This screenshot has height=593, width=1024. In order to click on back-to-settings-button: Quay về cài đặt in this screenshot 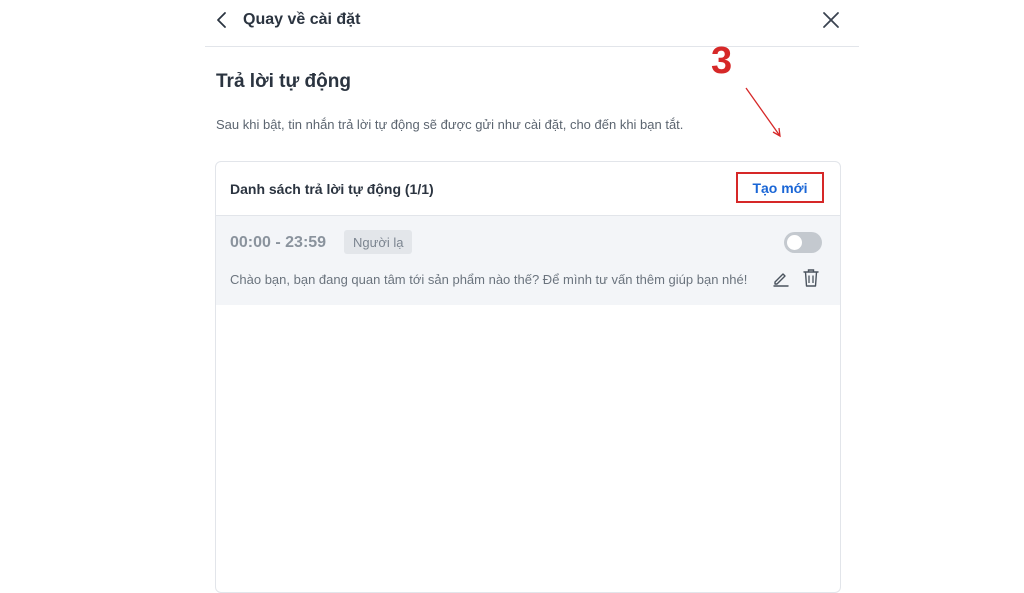, I will do `click(287, 20)`.